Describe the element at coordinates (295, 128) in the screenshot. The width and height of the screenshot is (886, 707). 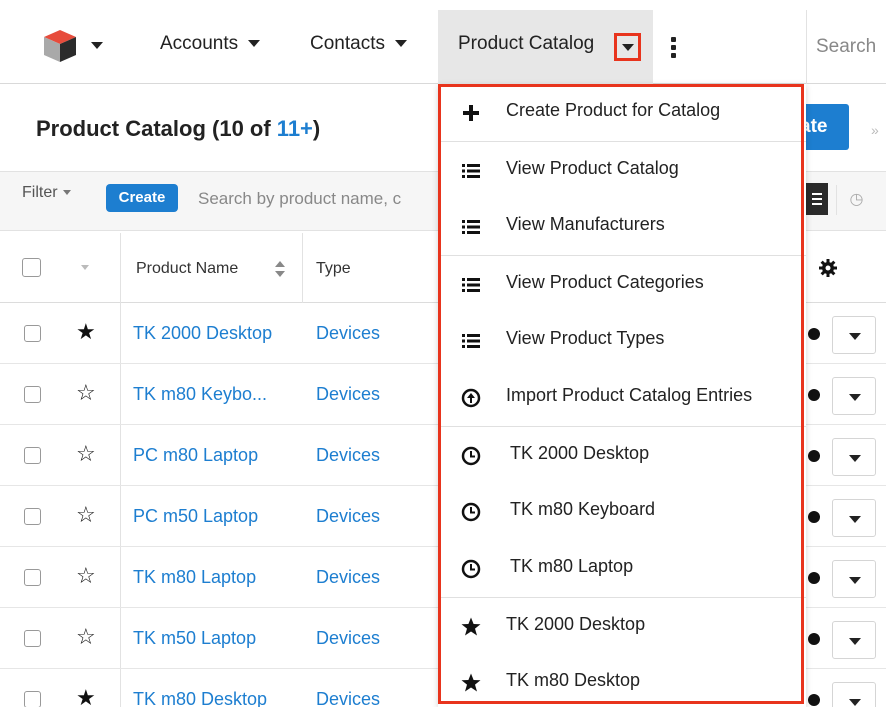
I see `record-count-link: 11+` at that location.